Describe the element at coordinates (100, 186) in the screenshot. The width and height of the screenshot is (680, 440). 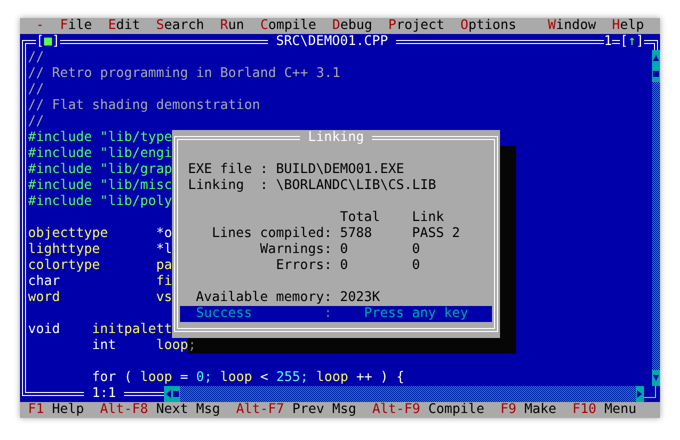
I see `code-line: #include "lib/misc` at that location.